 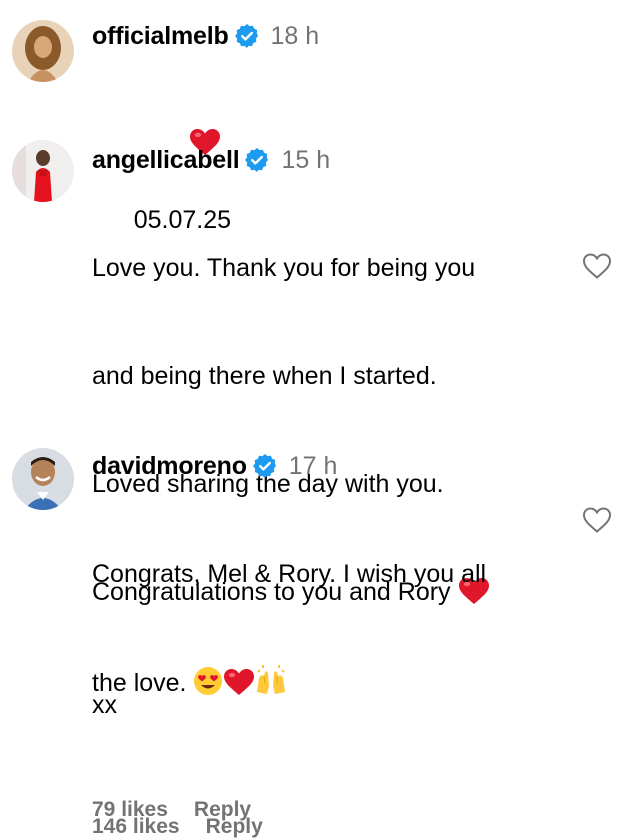 I want to click on comment-username: officialmelb, so click(x=160, y=36).